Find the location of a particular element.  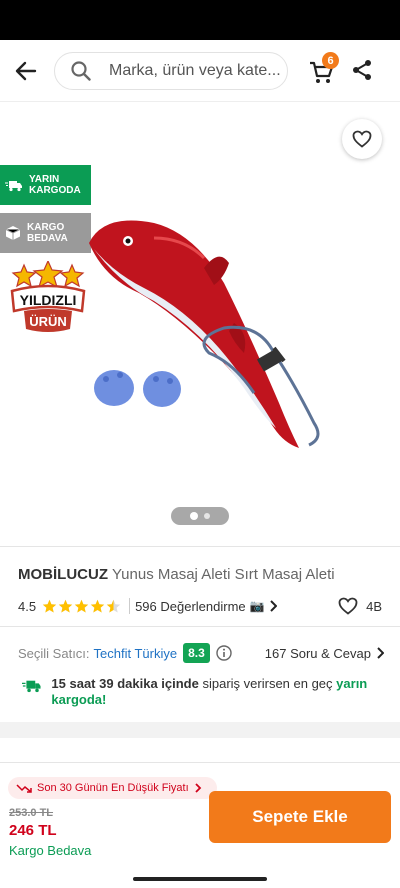

gallery-dot-active is located at coordinates (194, 516).